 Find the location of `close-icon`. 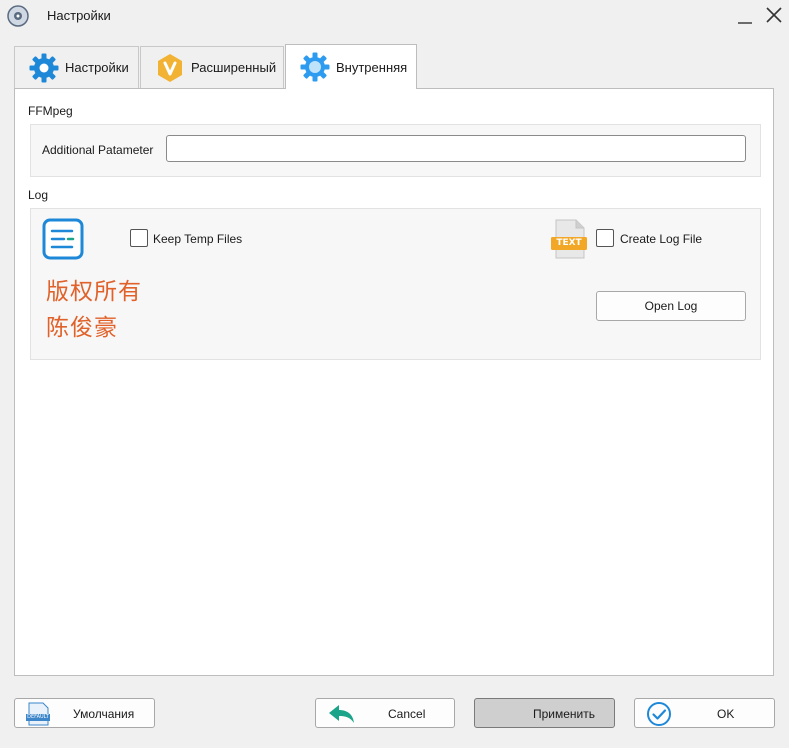

close-icon is located at coordinates (774, 15).